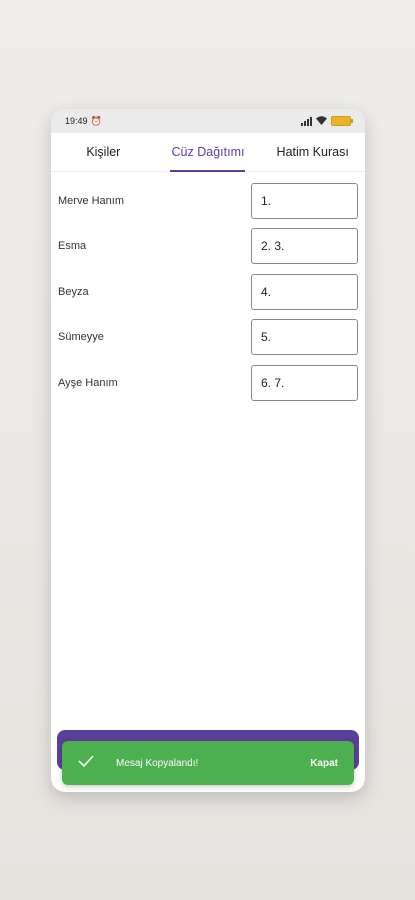  I want to click on status-bar: 19:49 ⏰, so click(208, 121).